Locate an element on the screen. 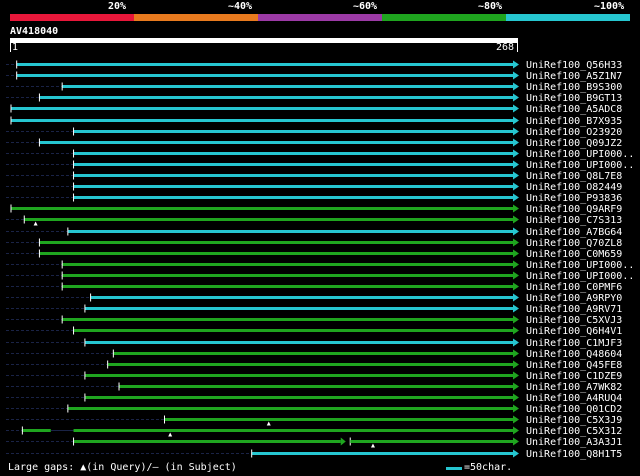 The width and height of the screenshot is (640, 476). hit-label: UniRef100_C7S313 is located at coordinates (574, 220).